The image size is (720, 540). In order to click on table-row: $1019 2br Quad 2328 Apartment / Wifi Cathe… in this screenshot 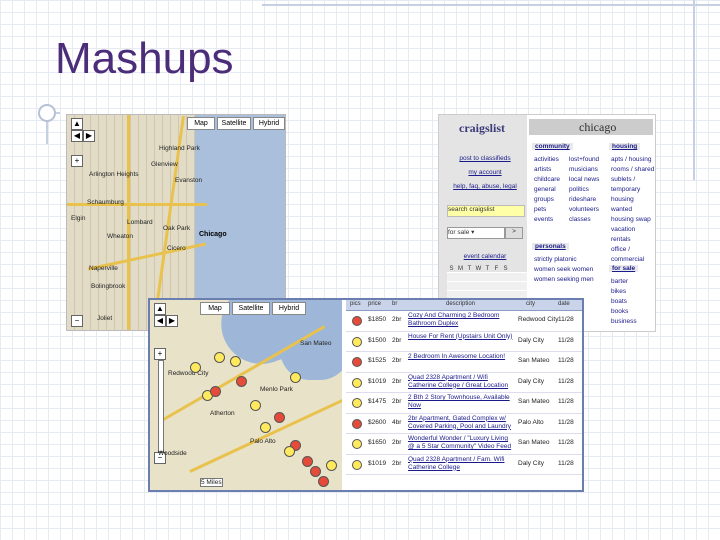, I will do `click(464, 383)`.